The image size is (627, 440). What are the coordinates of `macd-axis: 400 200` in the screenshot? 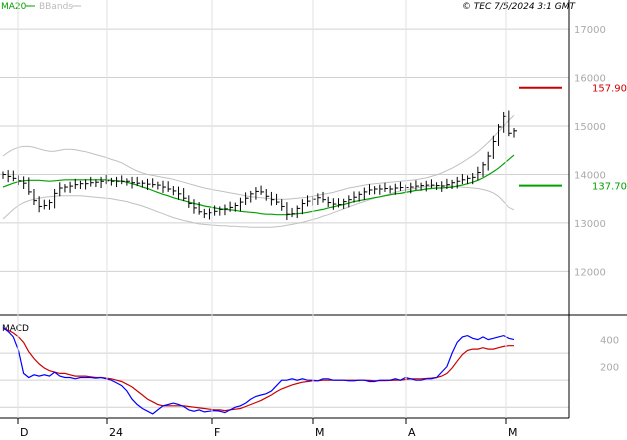 It's located at (609, 355).